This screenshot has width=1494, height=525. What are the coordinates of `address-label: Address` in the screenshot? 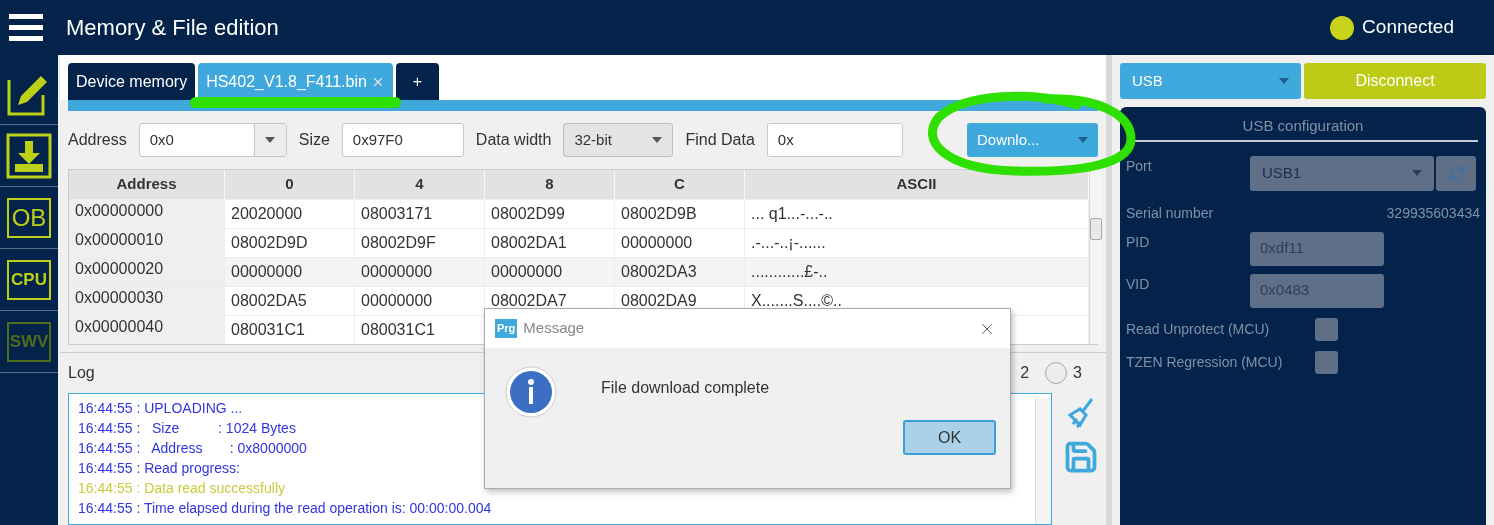 It's located at (97, 140).